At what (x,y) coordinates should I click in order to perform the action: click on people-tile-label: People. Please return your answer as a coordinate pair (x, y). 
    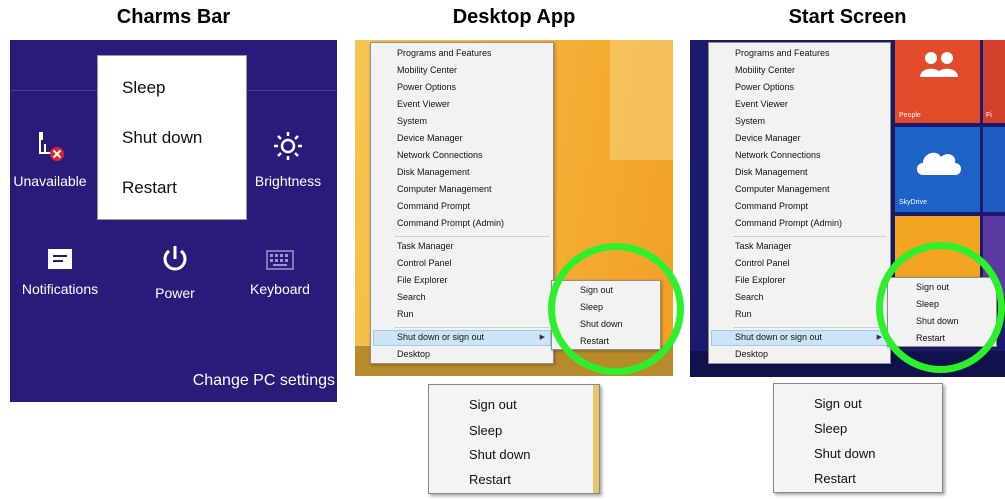
    Looking at the image, I should click on (910, 115).